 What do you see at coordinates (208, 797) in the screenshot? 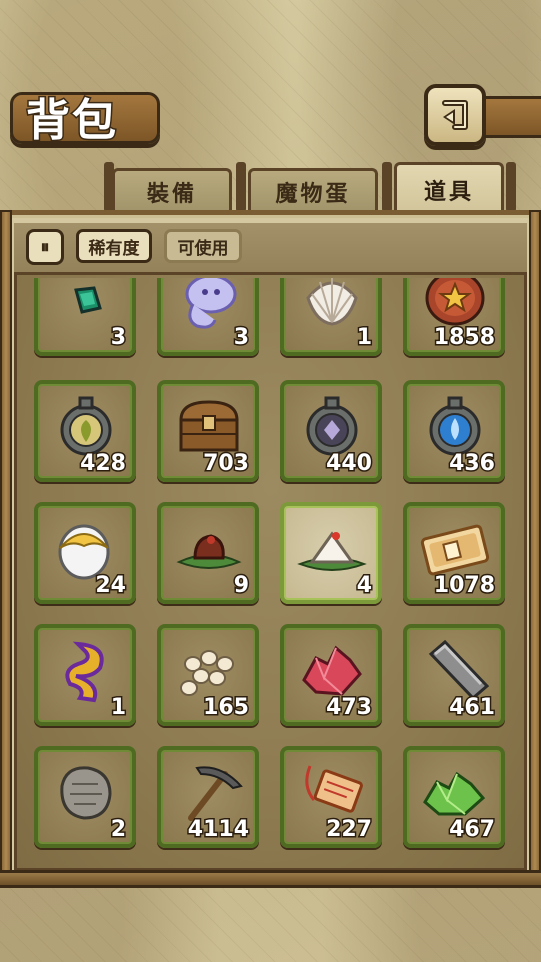
I see `item-slot: 4114` at bounding box center [208, 797].